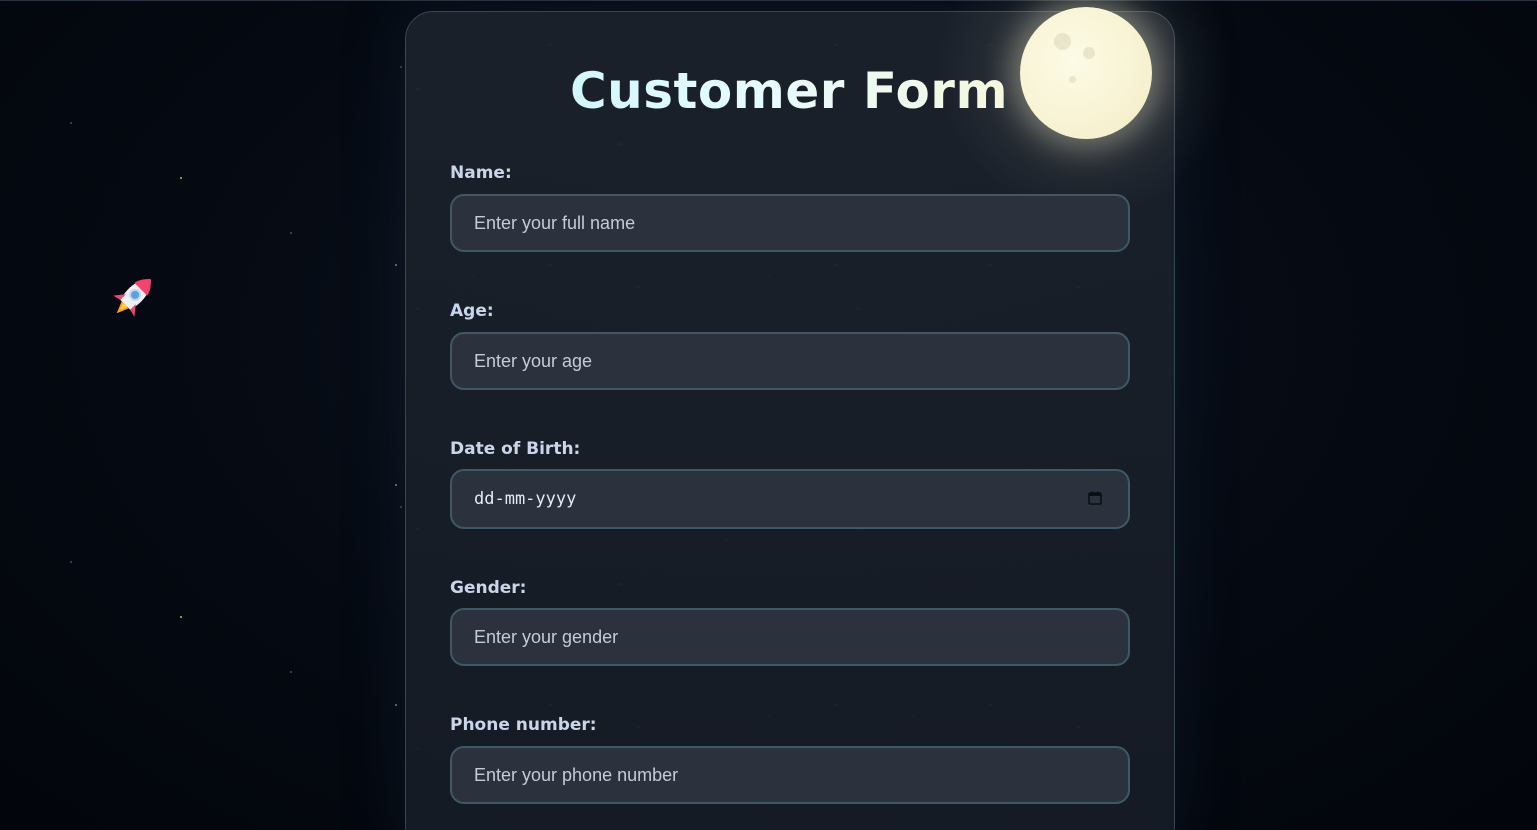 The width and height of the screenshot is (1537, 830). Describe the element at coordinates (790, 775) in the screenshot. I see `phone-input` at that location.